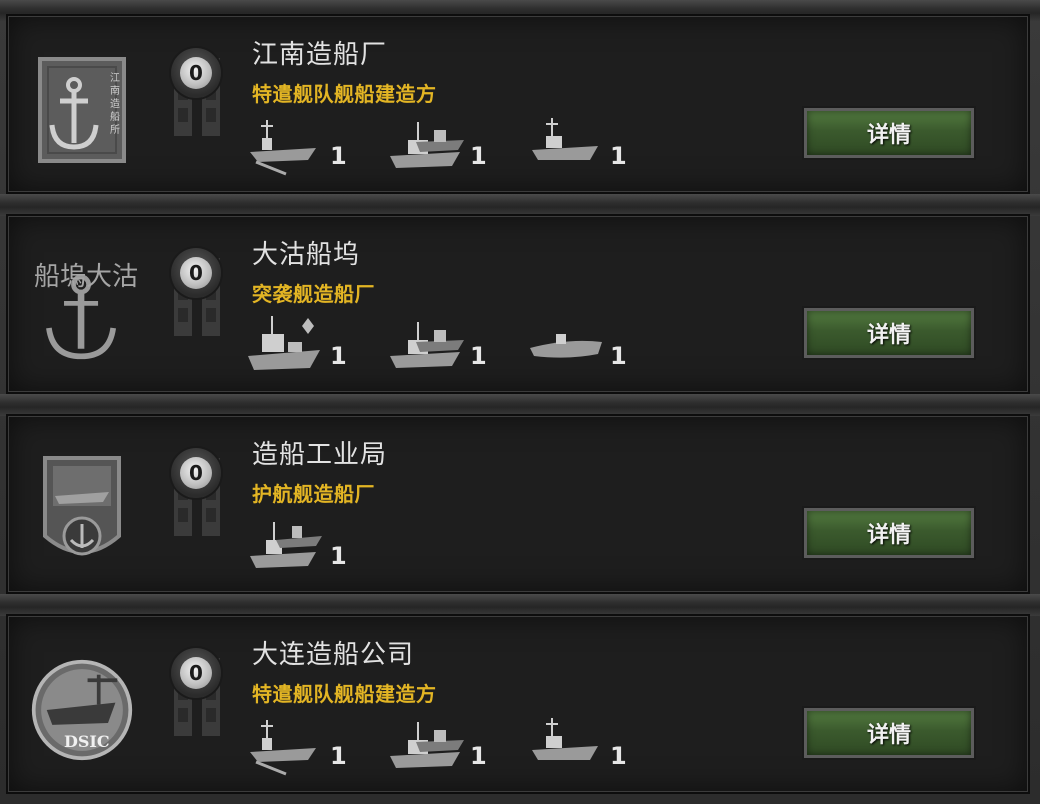 This screenshot has height=804, width=1040. Describe the element at coordinates (466, 547) in the screenshot. I see `ship-types: 1` at that location.